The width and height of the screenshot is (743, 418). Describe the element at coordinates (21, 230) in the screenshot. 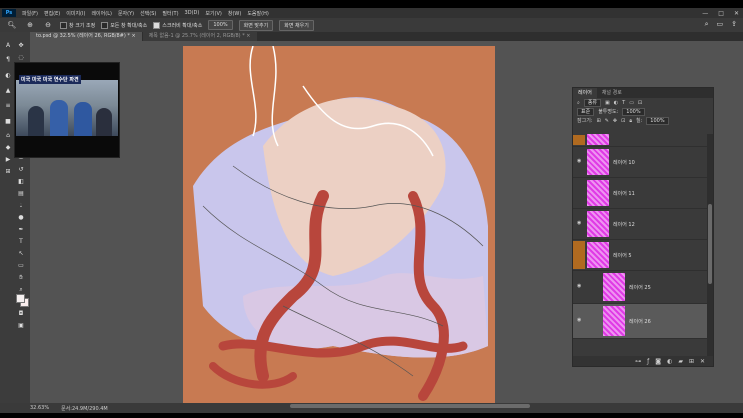

I see `pen-tool-icon: ✒` at that location.